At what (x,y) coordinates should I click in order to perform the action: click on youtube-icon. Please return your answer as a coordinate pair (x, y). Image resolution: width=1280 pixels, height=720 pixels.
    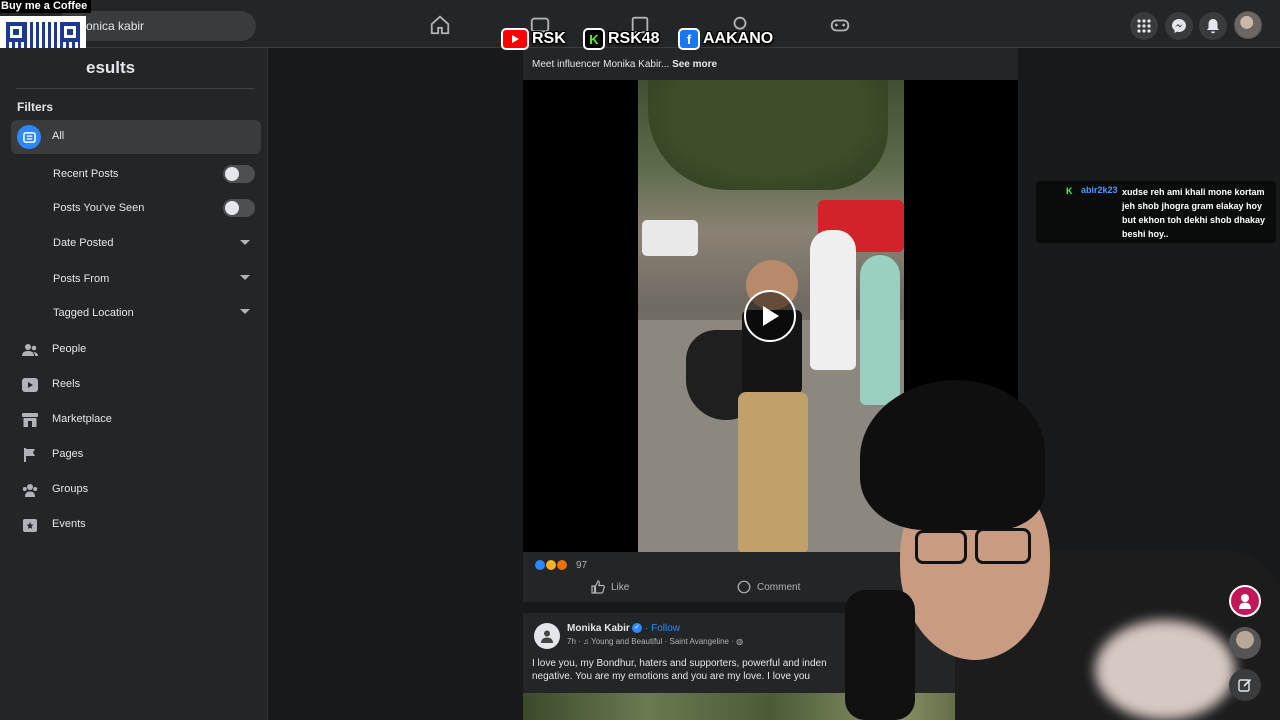
    Looking at the image, I should click on (515, 39).